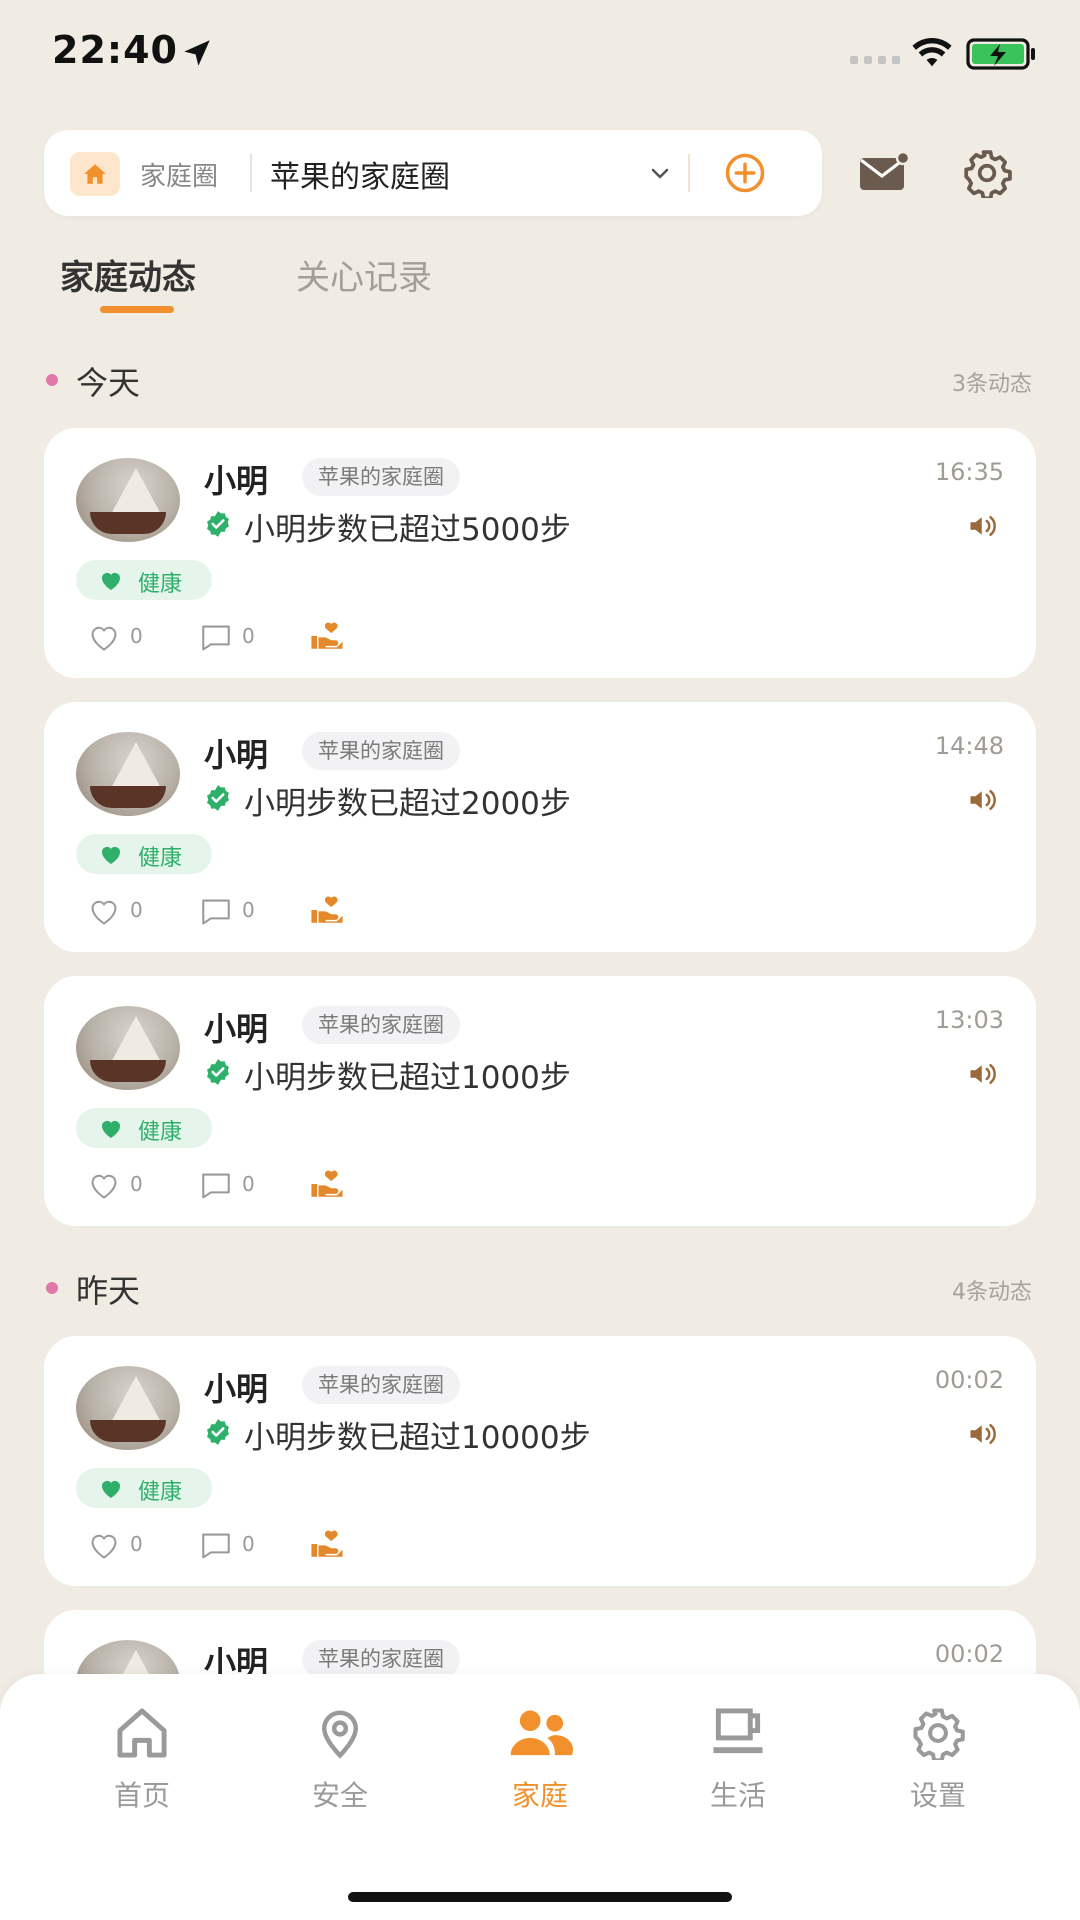 The image size is (1080, 1920). I want to click on nav-label: 首页, so click(141, 1795).